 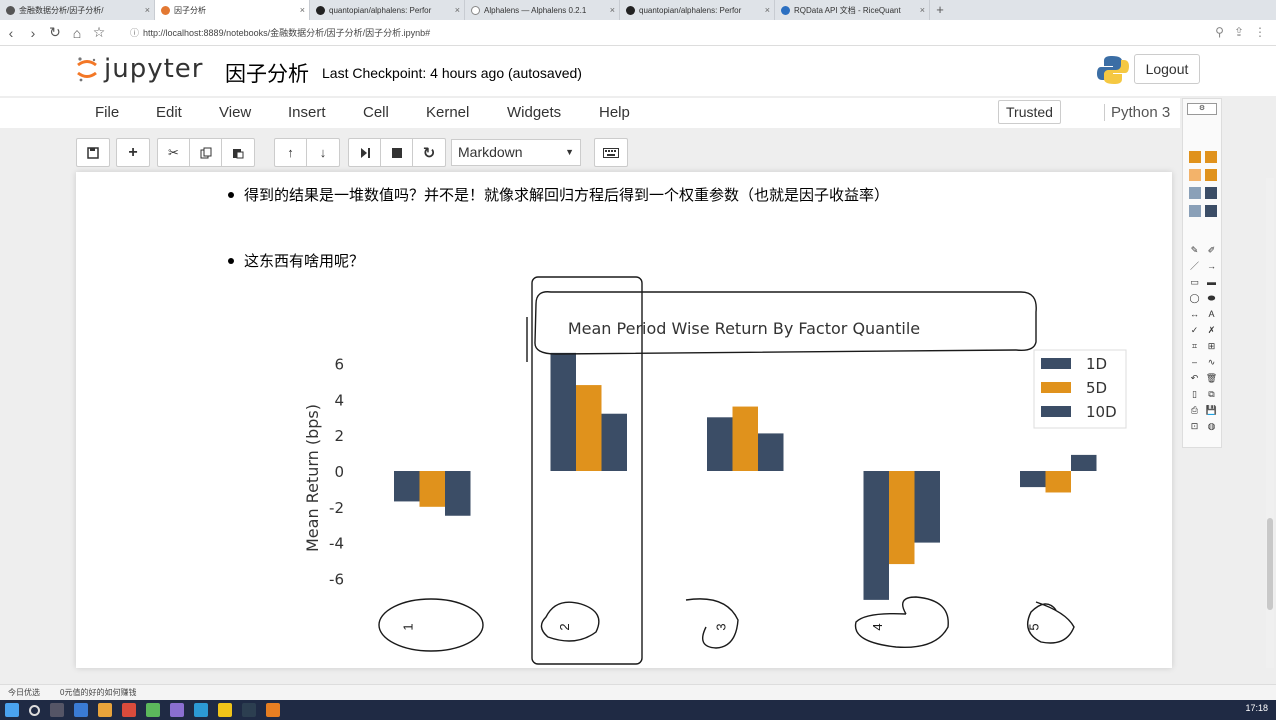 I want to click on marker-icon: ✐, so click(x=1211, y=250).